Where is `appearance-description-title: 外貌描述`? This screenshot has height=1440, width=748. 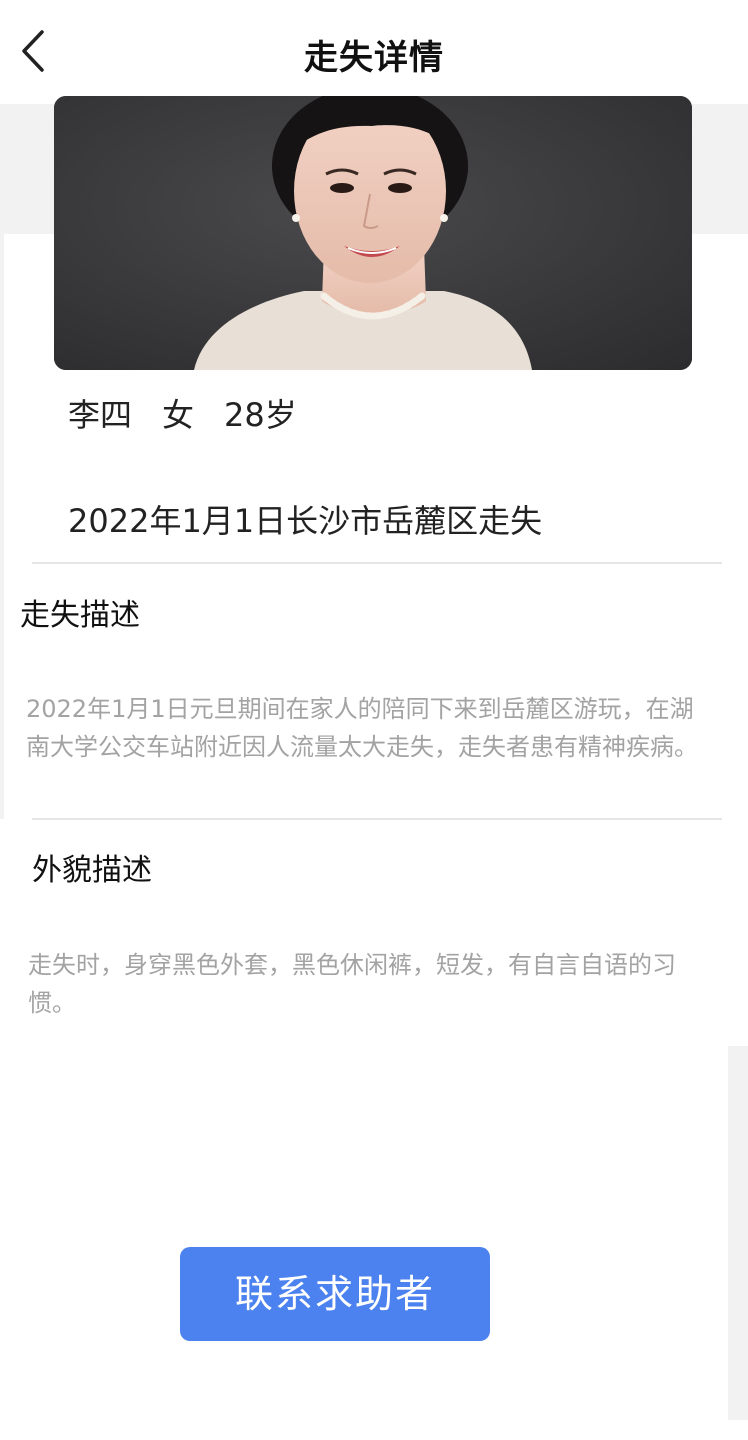
appearance-description-title: 外貌描述 is located at coordinates (92, 870).